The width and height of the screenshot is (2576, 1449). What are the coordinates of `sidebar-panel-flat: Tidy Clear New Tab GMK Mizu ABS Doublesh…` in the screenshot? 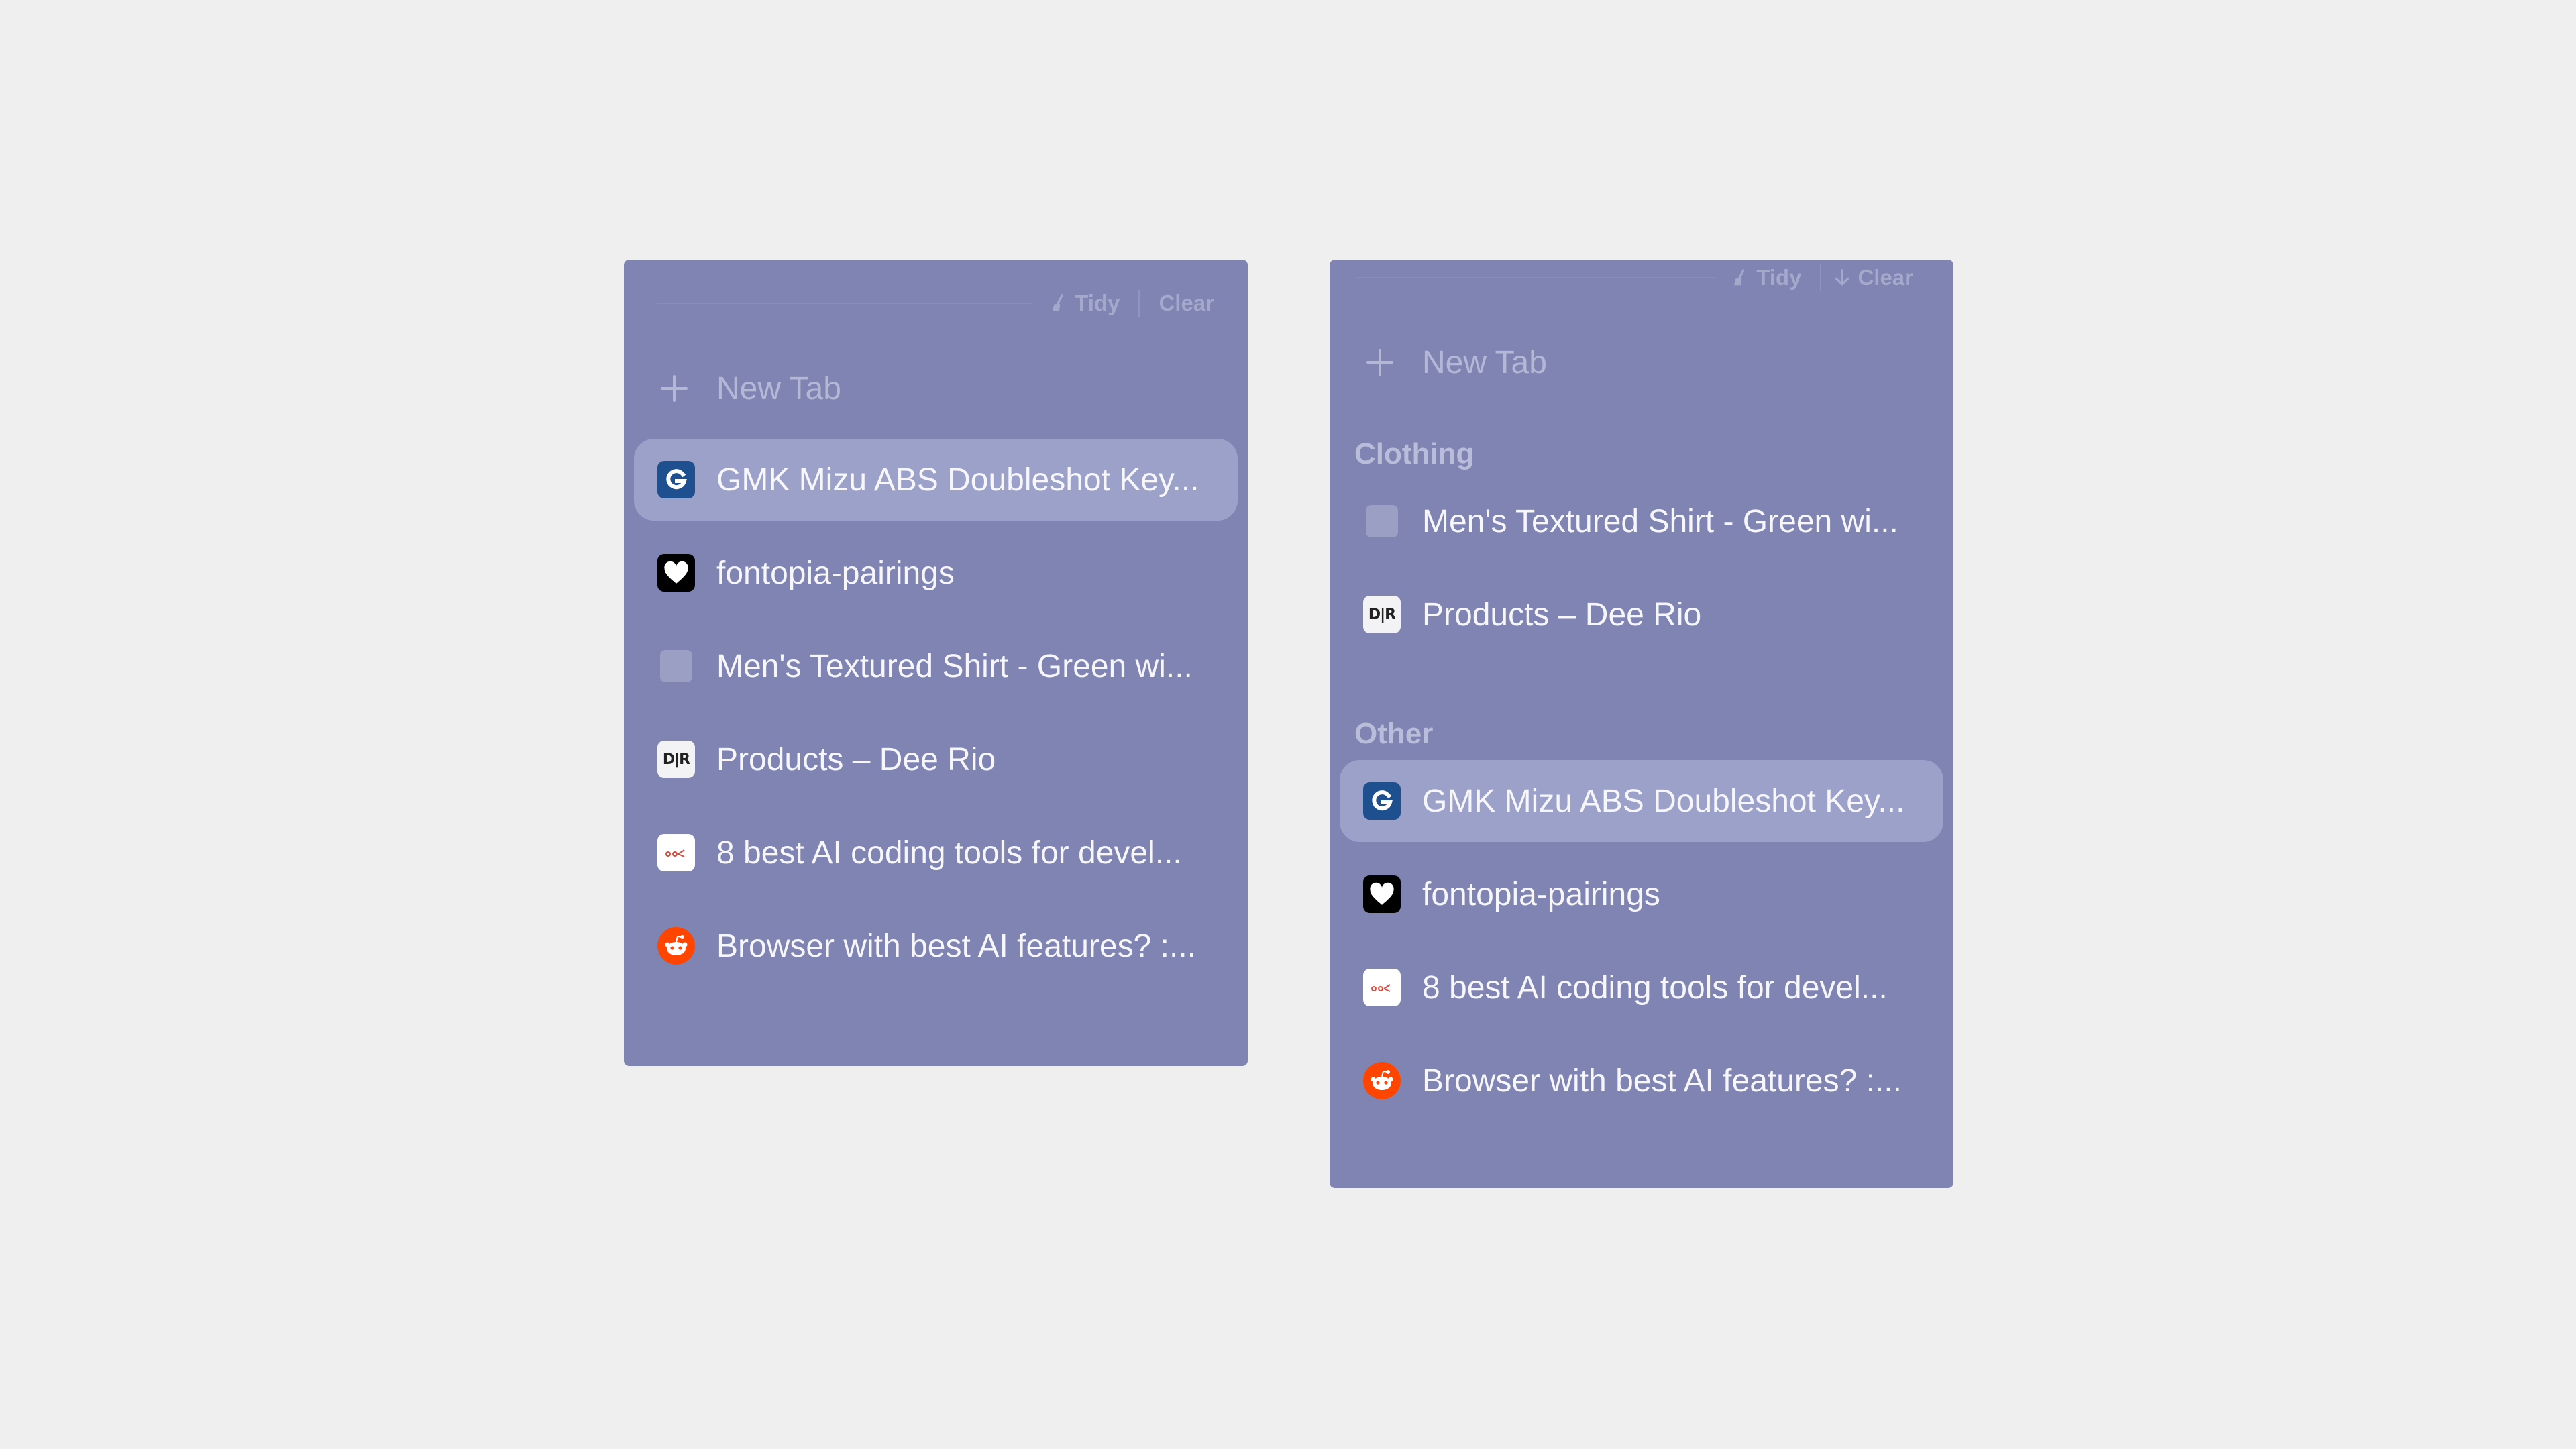 It's located at (936, 663).